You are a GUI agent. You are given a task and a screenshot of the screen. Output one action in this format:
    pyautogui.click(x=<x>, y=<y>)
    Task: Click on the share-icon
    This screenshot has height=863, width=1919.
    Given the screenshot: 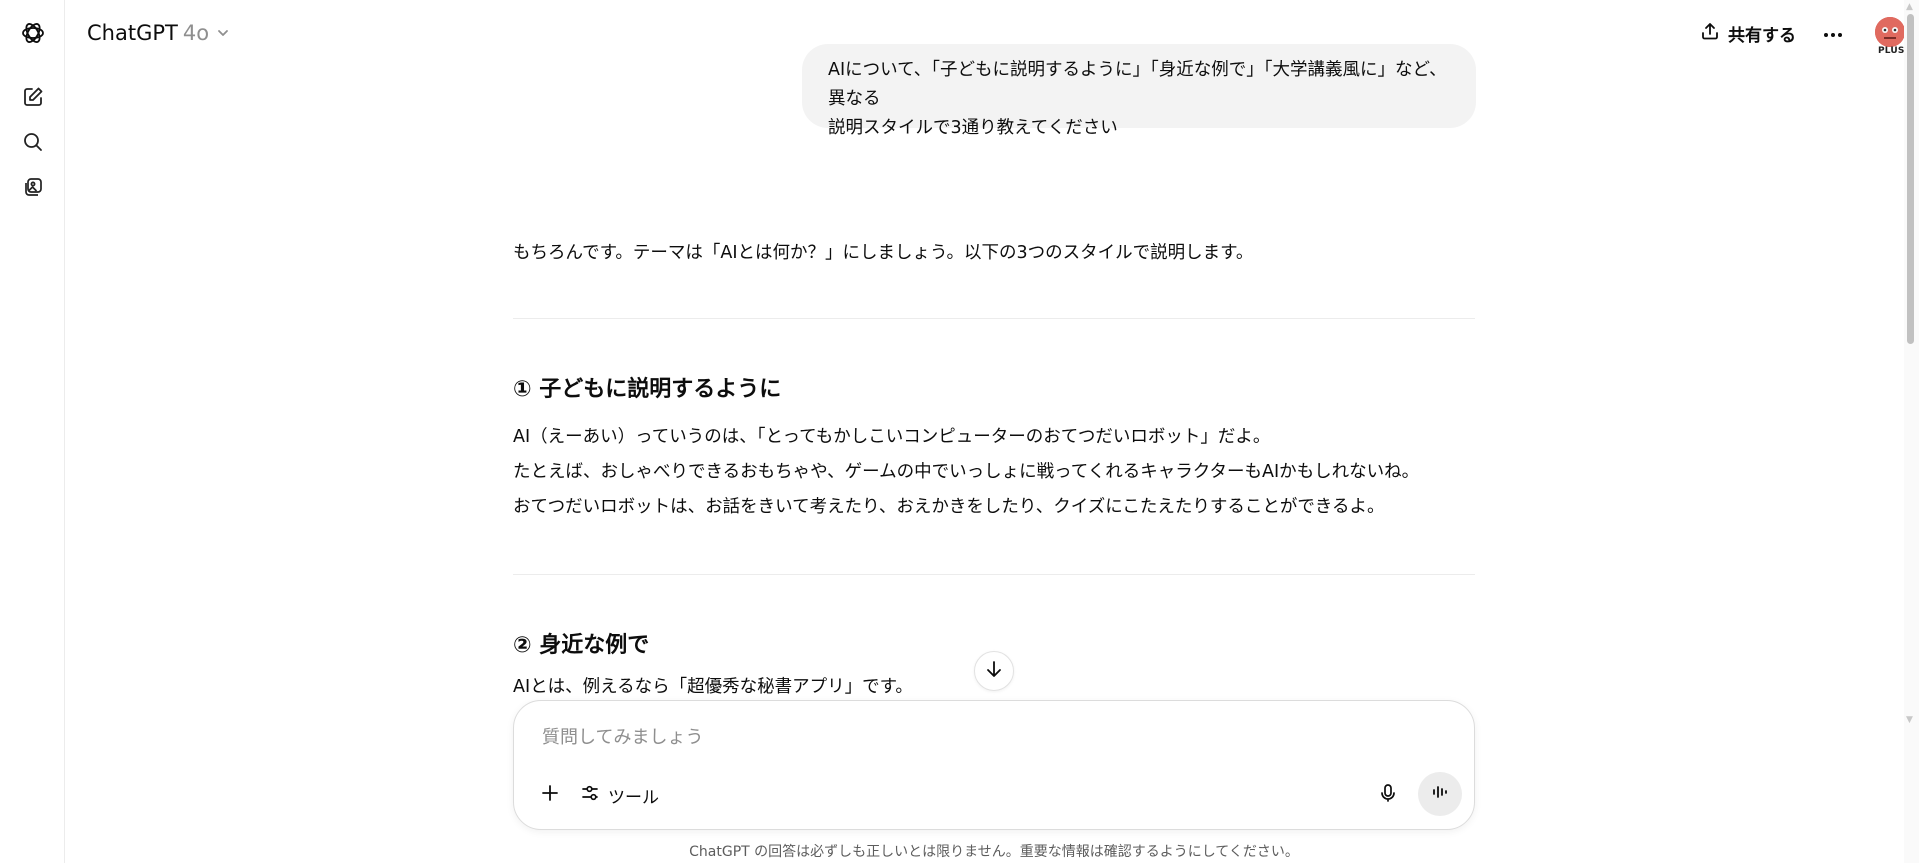 What is the action you would take?
    pyautogui.click(x=1710, y=33)
    